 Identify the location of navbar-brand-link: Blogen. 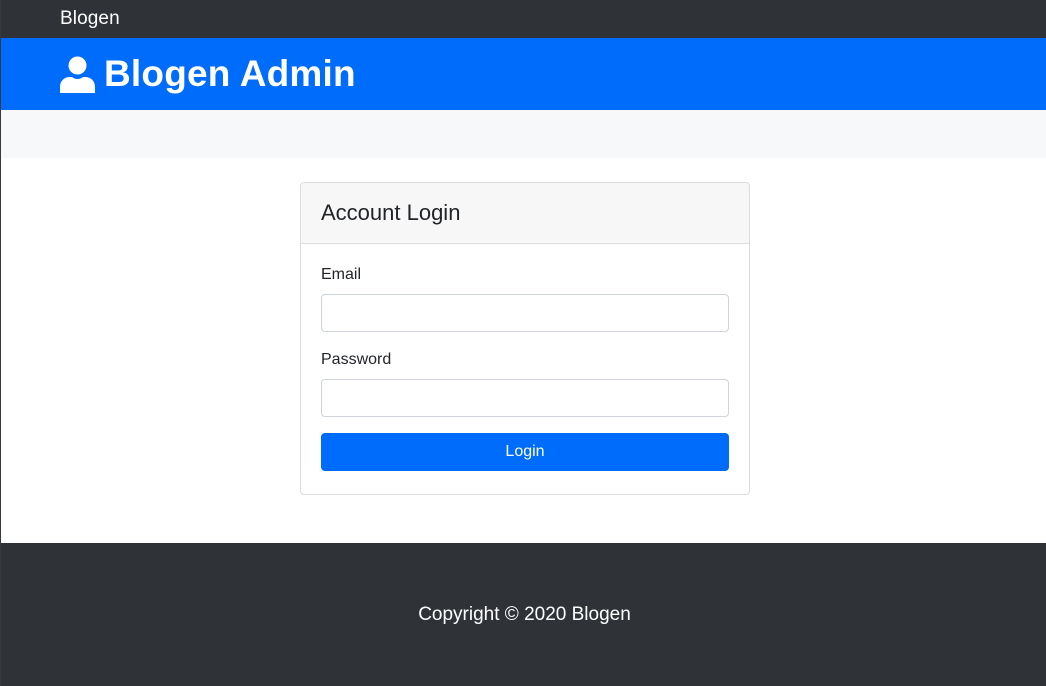
(90, 19).